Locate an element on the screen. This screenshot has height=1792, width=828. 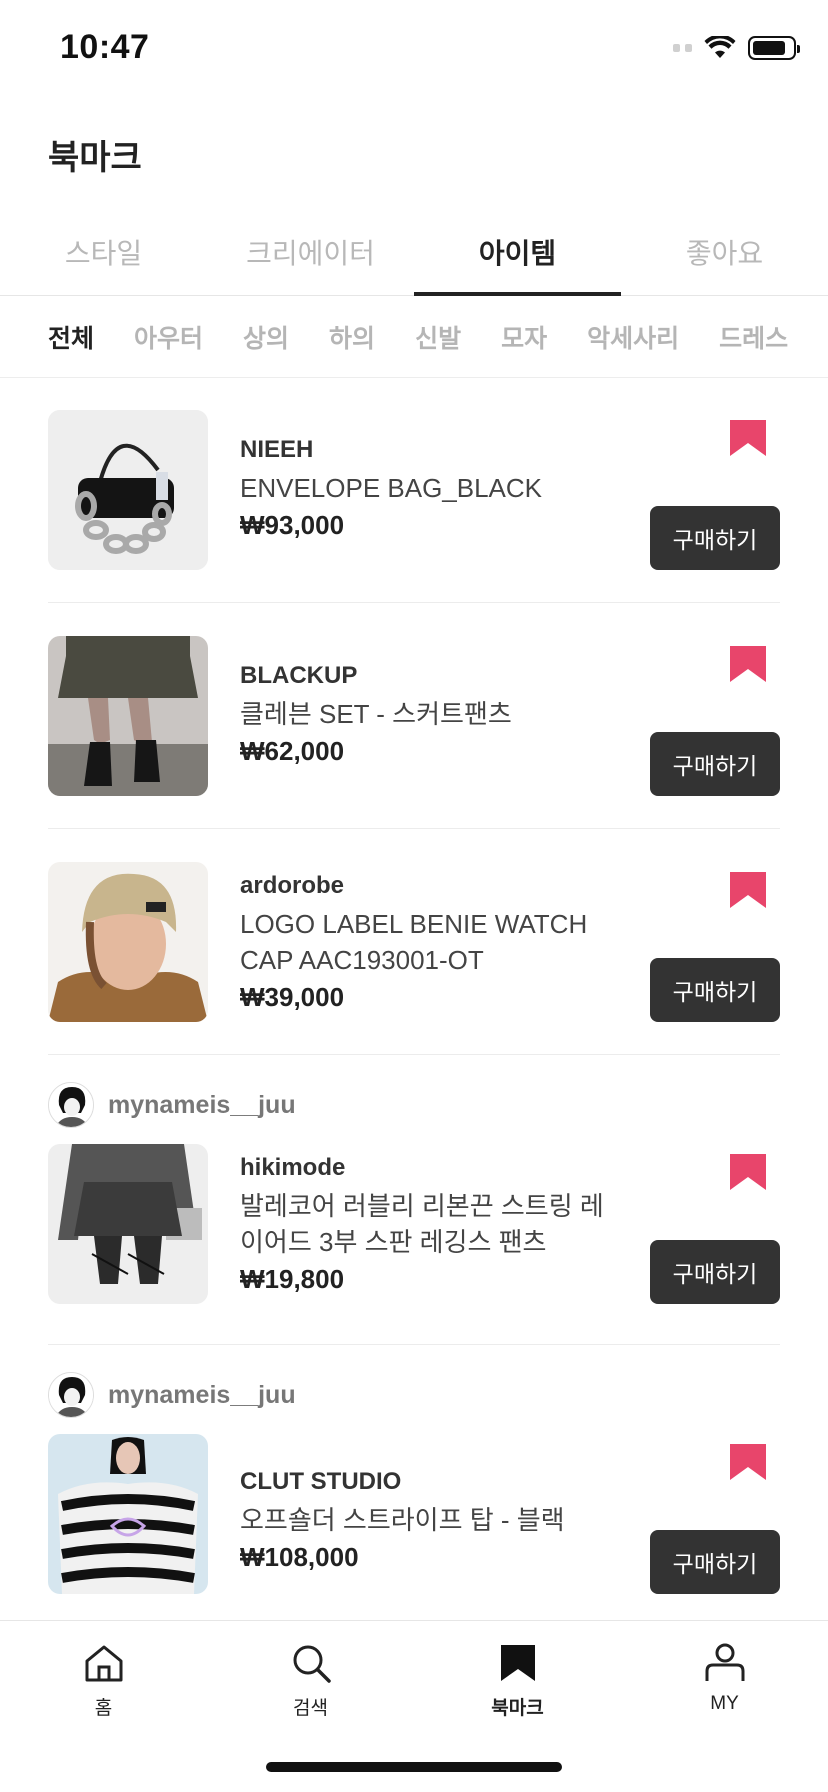
category-outer: 아우터 is located at coordinates (168, 337).